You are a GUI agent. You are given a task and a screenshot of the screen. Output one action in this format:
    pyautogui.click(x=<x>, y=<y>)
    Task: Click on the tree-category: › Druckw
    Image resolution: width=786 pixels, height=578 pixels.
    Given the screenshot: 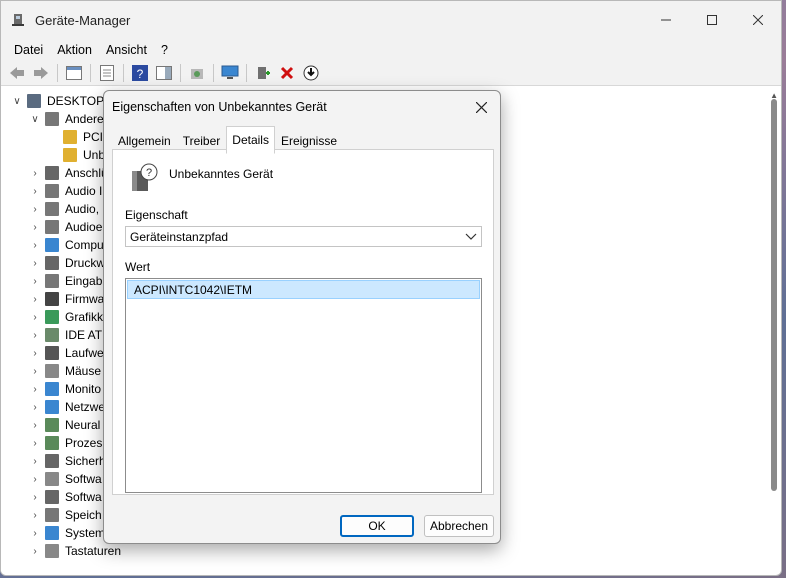 What is the action you would take?
    pyautogui.click(x=67, y=263)
    